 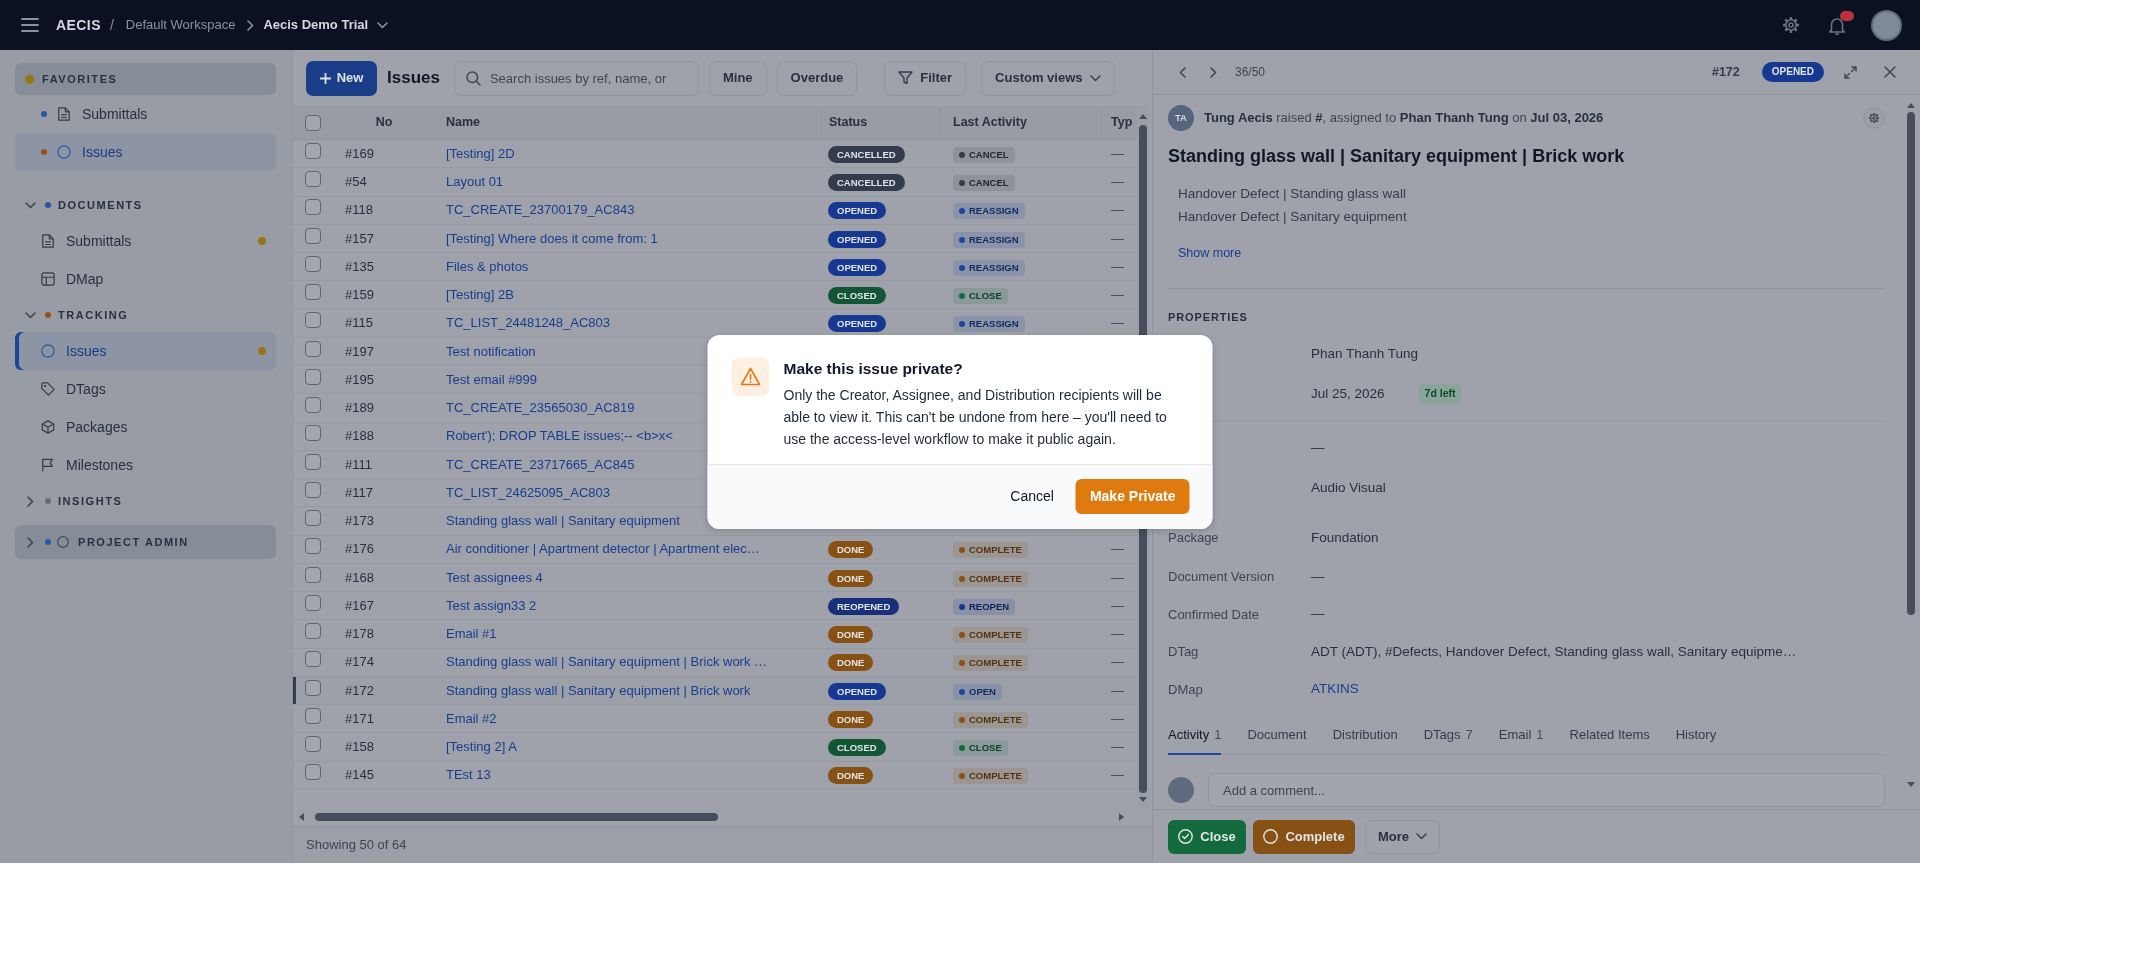 What do you see at coordinates (359, 690) in the screenshot?
I see `issue-number: #172` at bounding box center [359, 690].